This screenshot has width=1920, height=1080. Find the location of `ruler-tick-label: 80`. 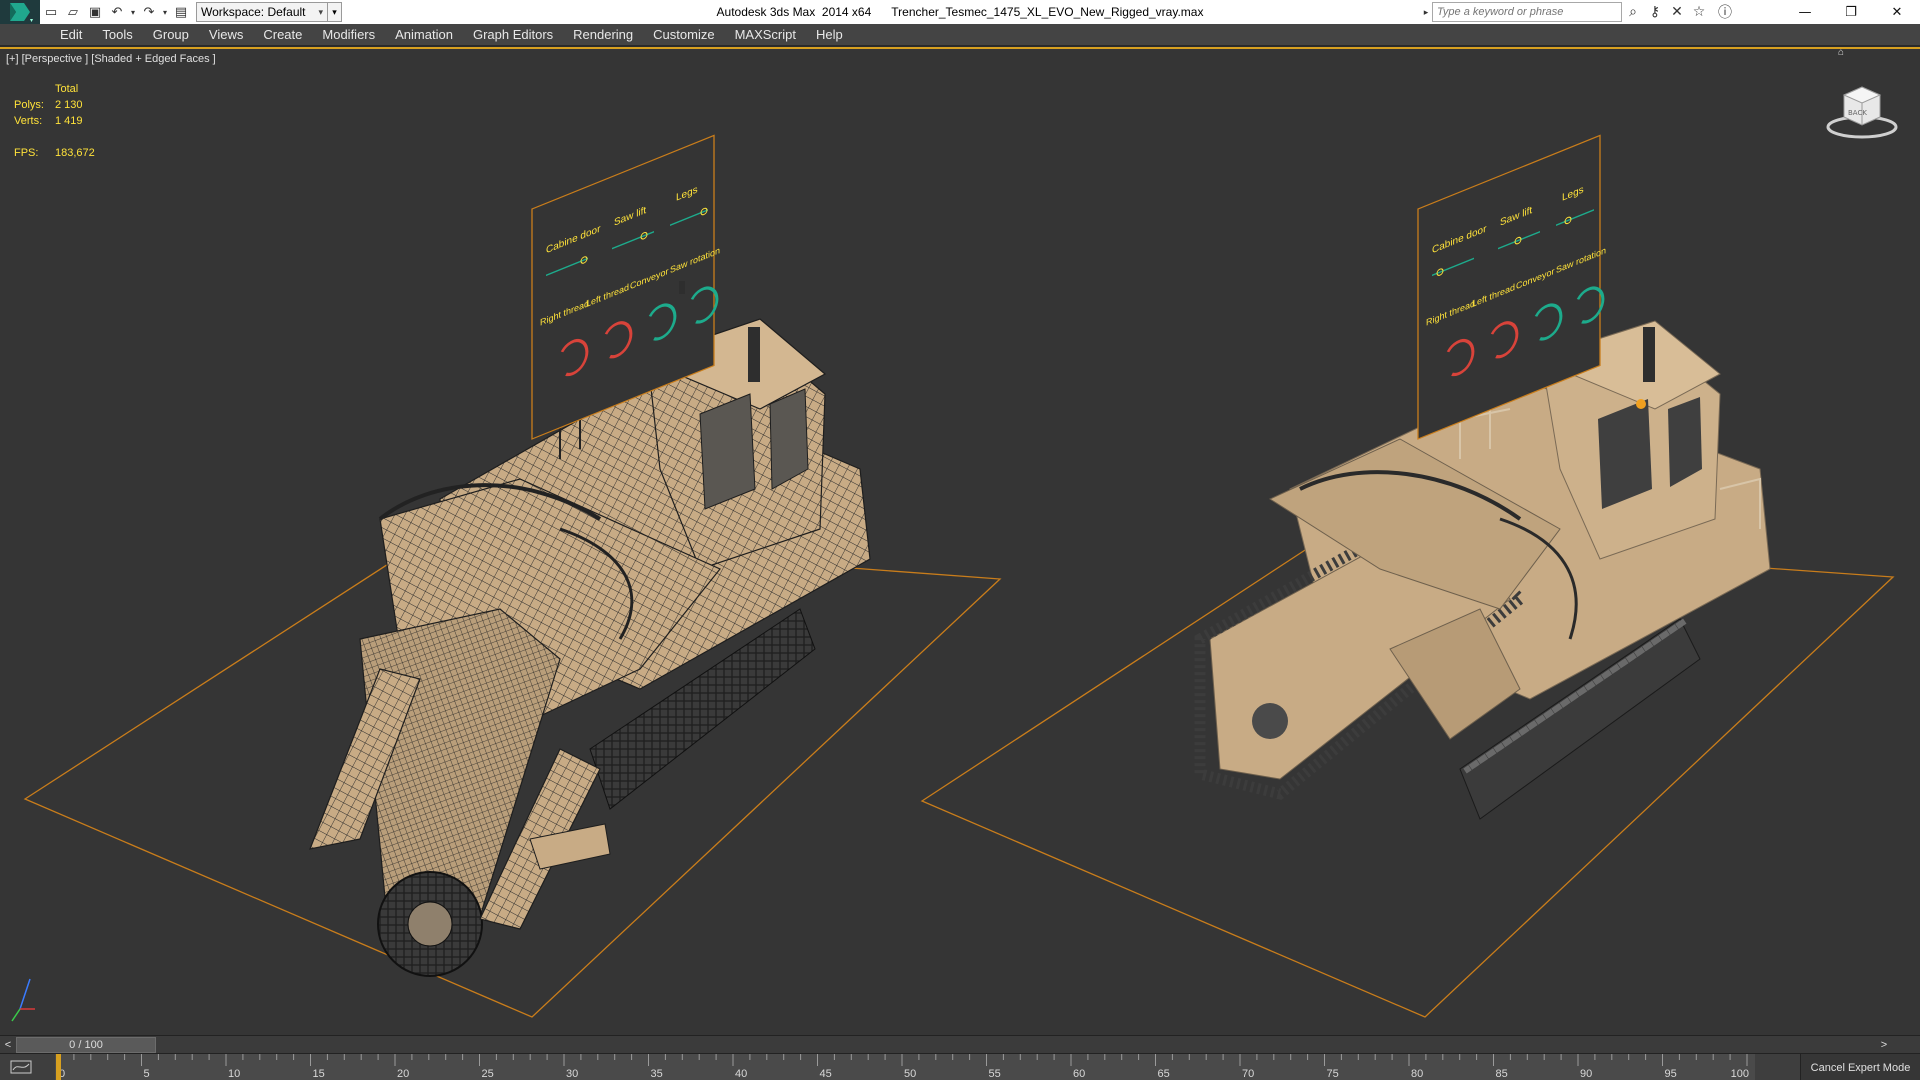

ruler-tick-label: 80 is located at coordinates (1417, 1074).